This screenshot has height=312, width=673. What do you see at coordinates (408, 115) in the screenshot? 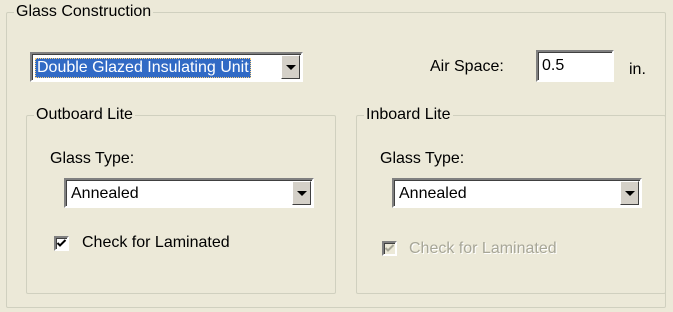
I see `inboard-lite-title: Inboard Lite` at bounding box center [408, 115].